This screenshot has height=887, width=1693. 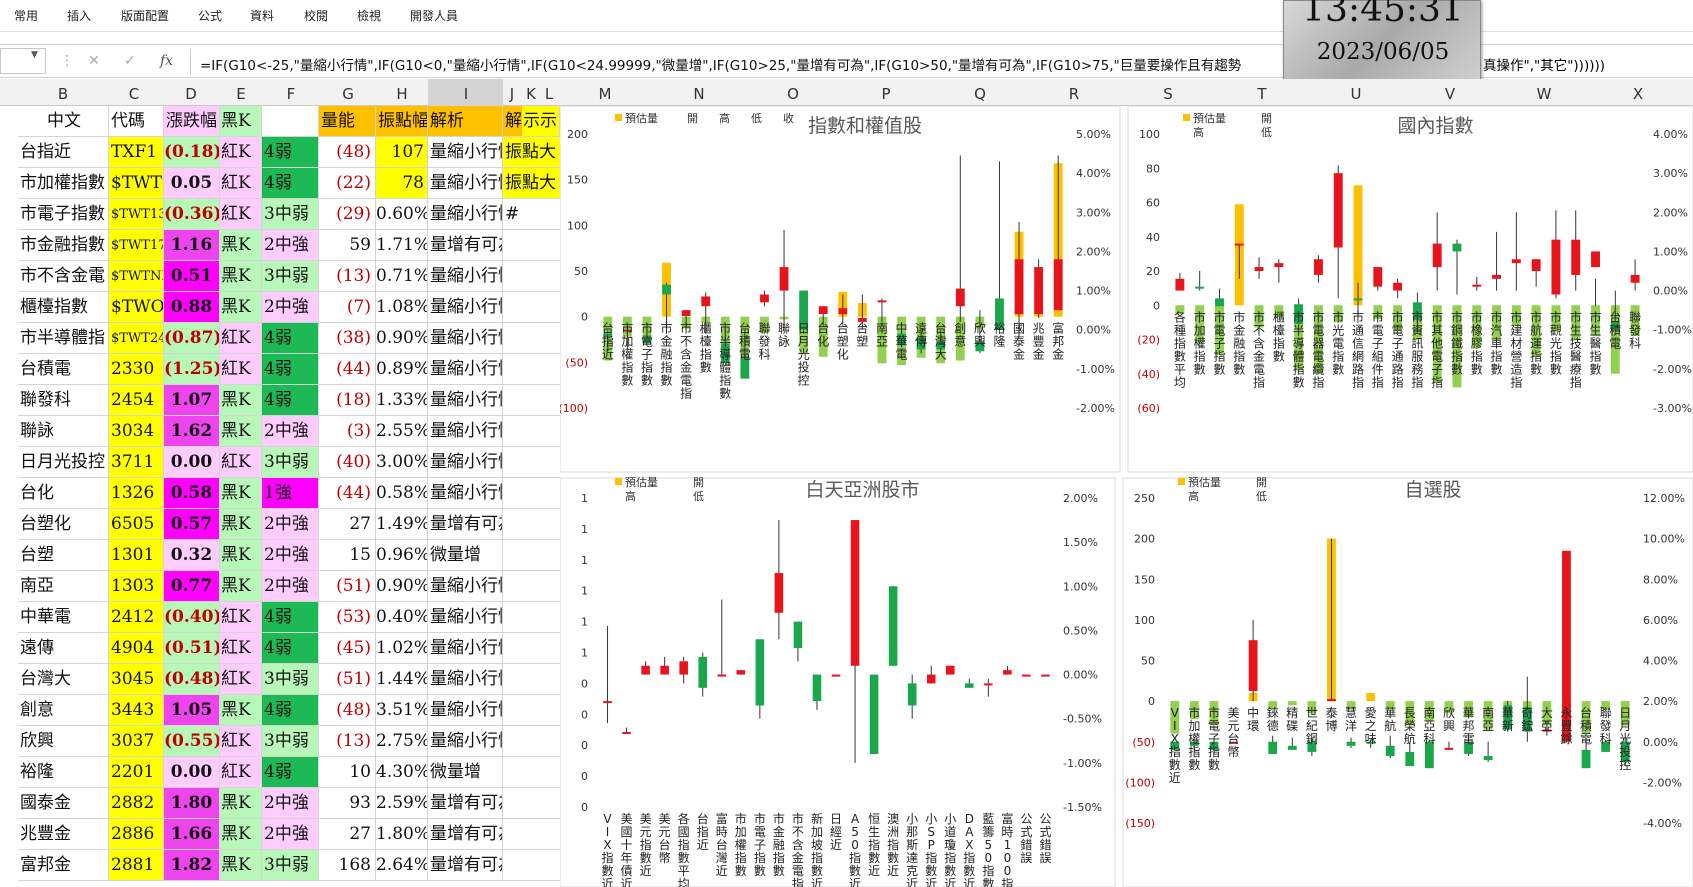 What do you see at coordinates (402, 121) in the screenshot?
I see `header-cell-6: 振點幅` at bounding box center [402, 121].